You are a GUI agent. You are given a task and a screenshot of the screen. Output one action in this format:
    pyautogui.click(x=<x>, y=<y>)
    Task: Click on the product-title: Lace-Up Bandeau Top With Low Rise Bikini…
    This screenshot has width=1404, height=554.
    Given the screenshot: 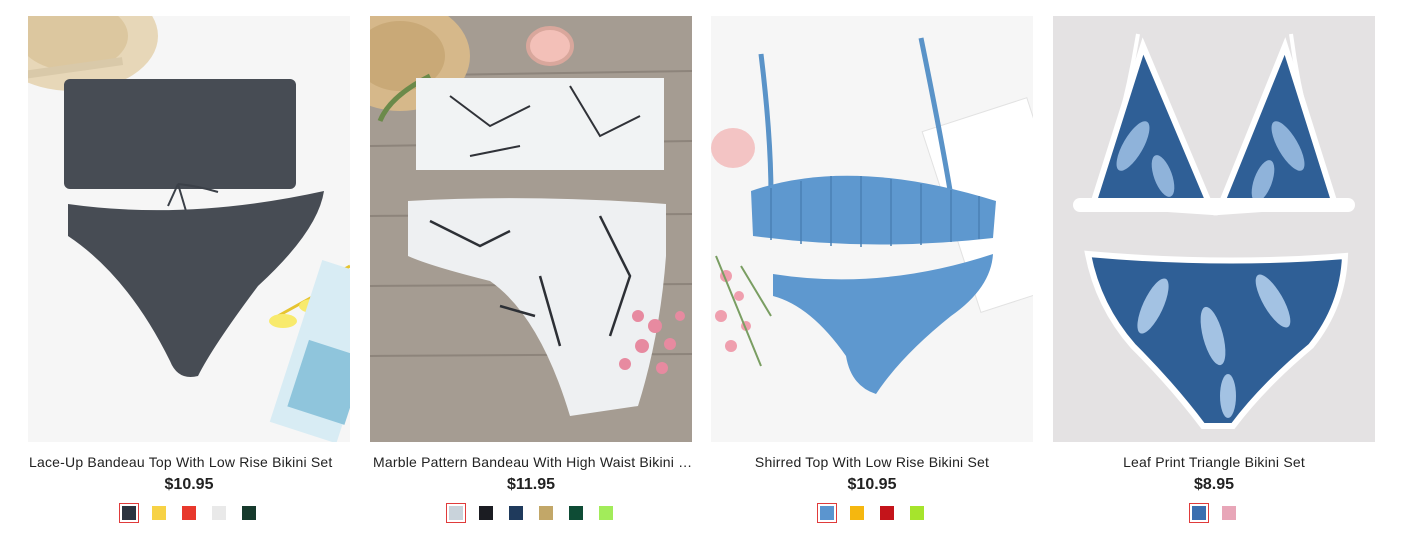 What is the action you would take?
    pyautogui.click(x=189, y=463)
    